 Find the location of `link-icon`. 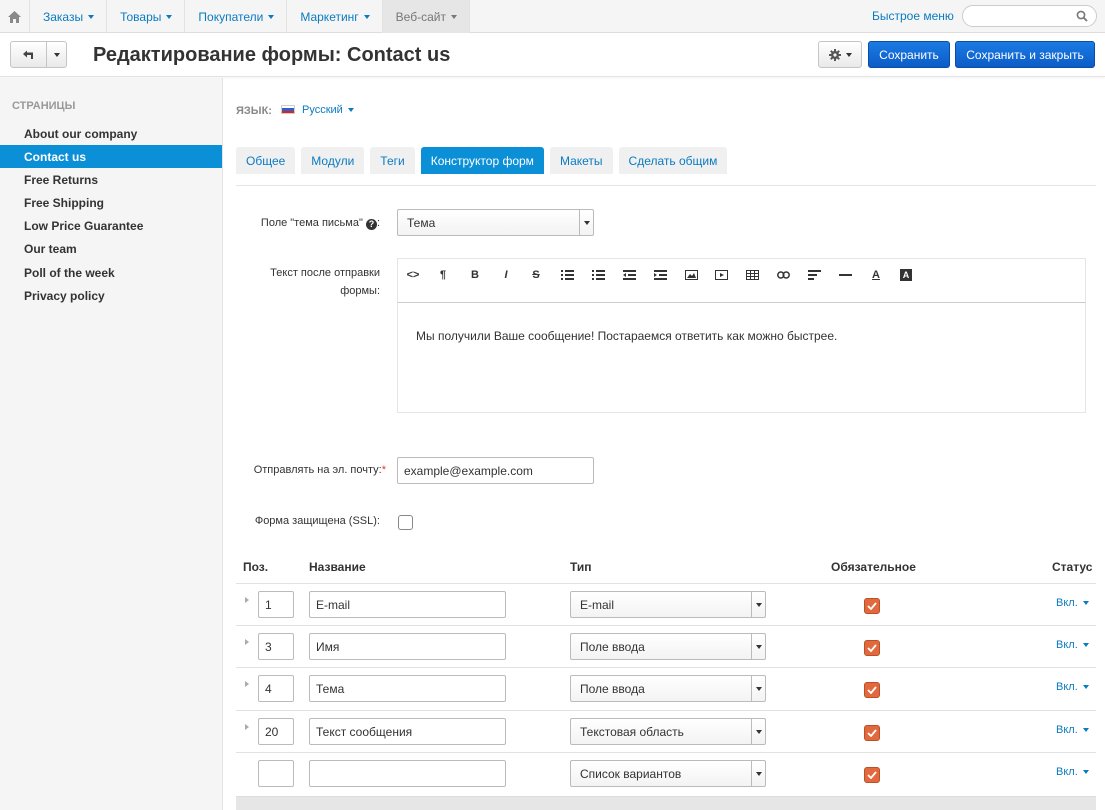

link-icon is located at coordinates (783, 275).